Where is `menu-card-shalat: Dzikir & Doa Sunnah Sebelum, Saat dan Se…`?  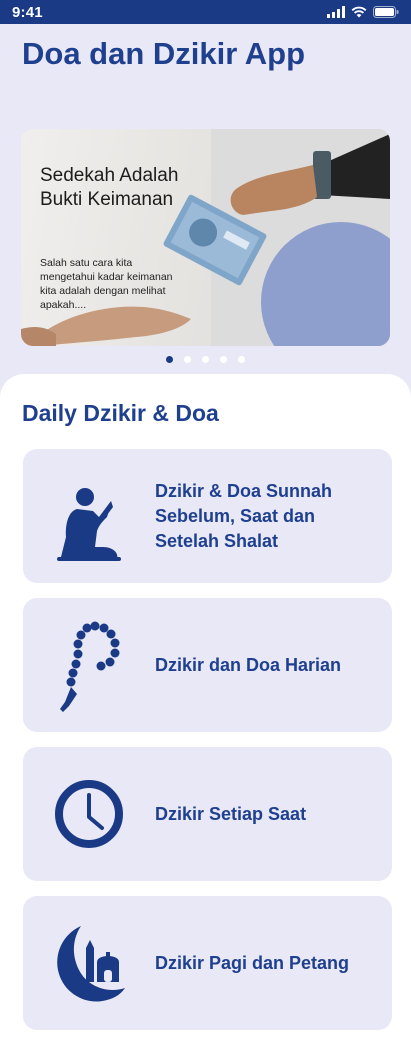 menu-card-shalat: Dzikir & Doa Sunnah Sebelum, Saat dan Se… is located at coordinates (207, 516).